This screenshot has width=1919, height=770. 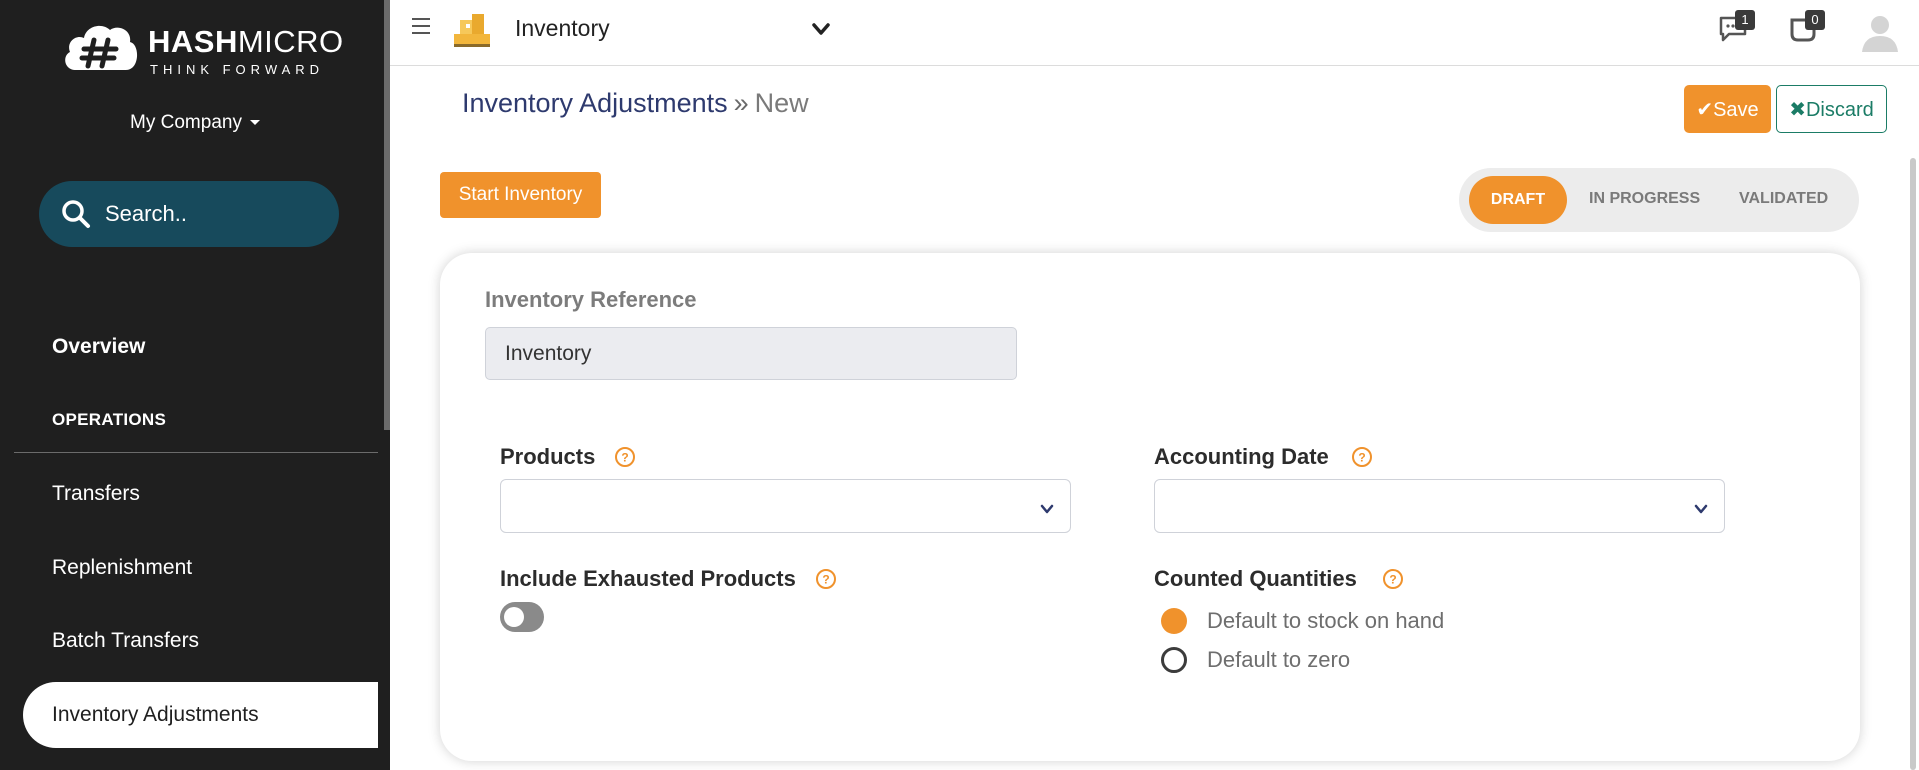 I want to click on radio-stock-on-hand, so click(x=1174, y=621).